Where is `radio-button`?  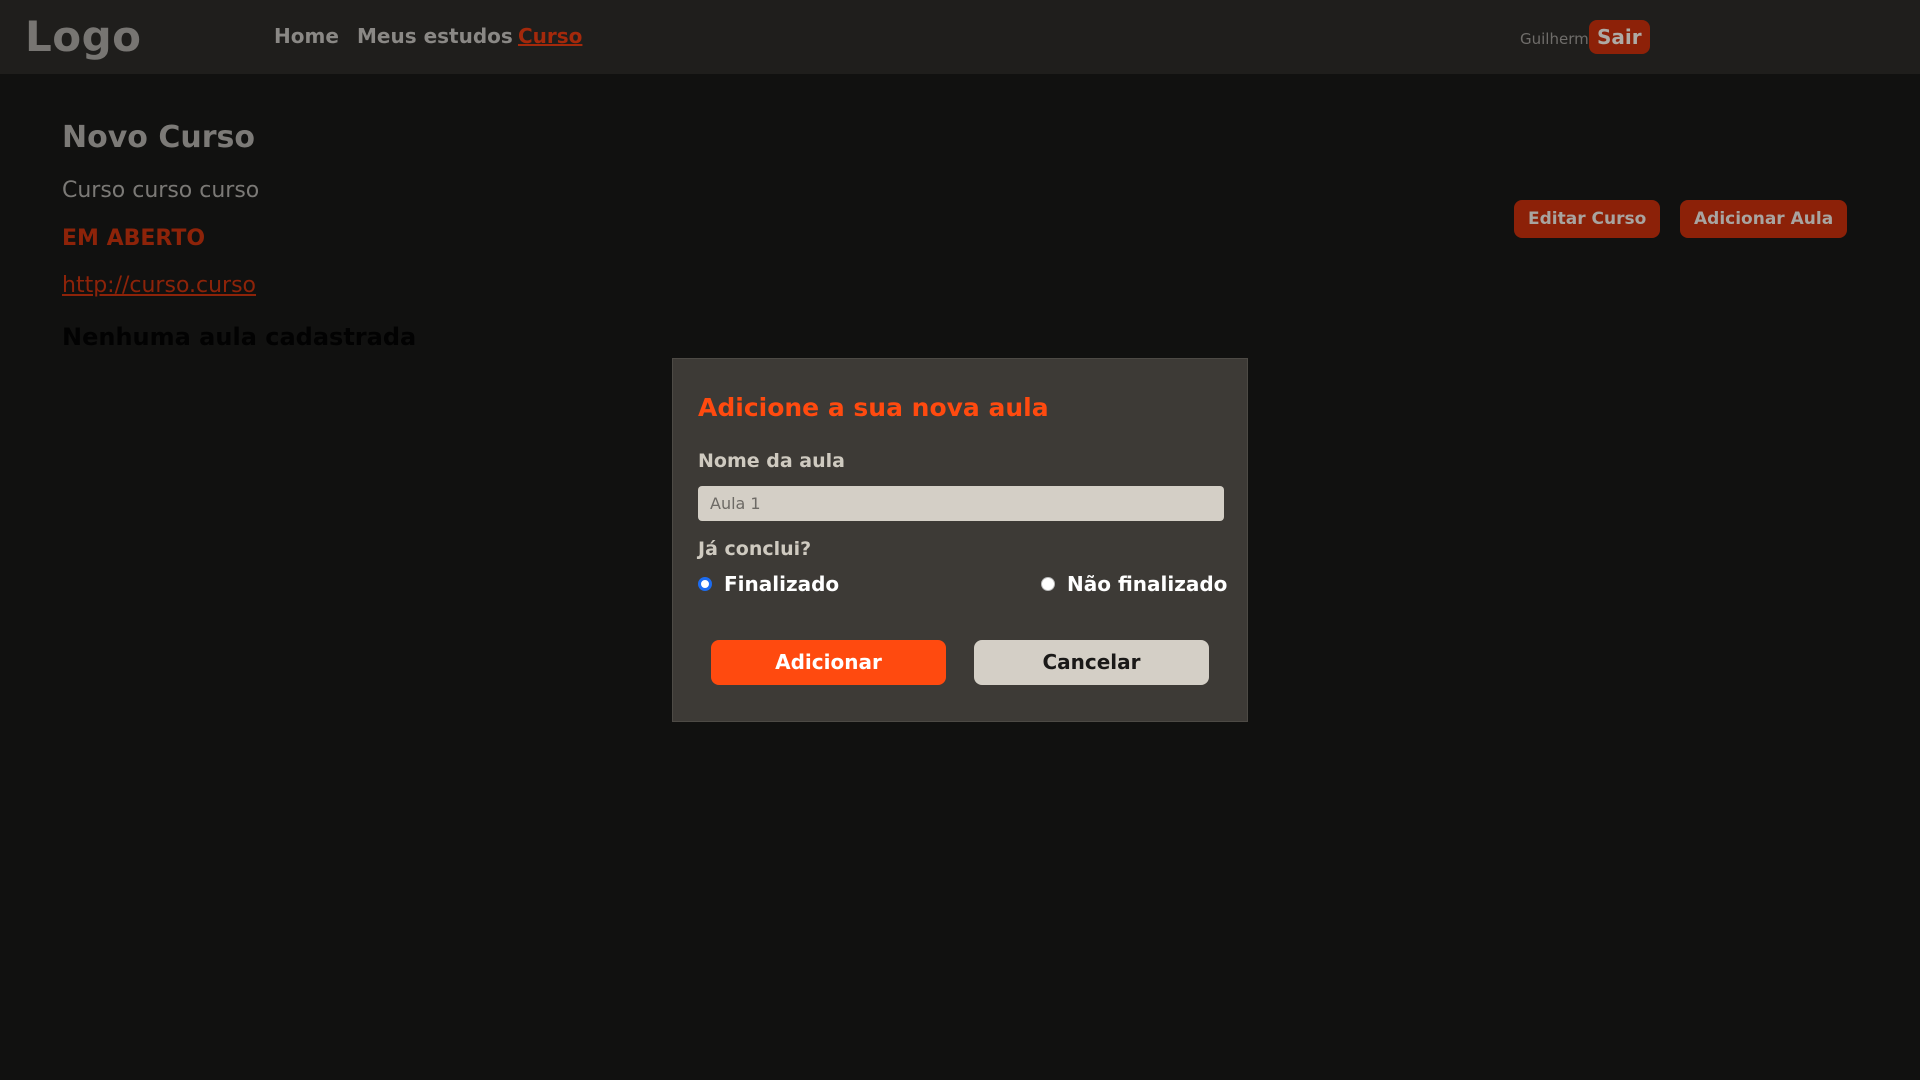
radio-button is located at coordinates (1048, 584).